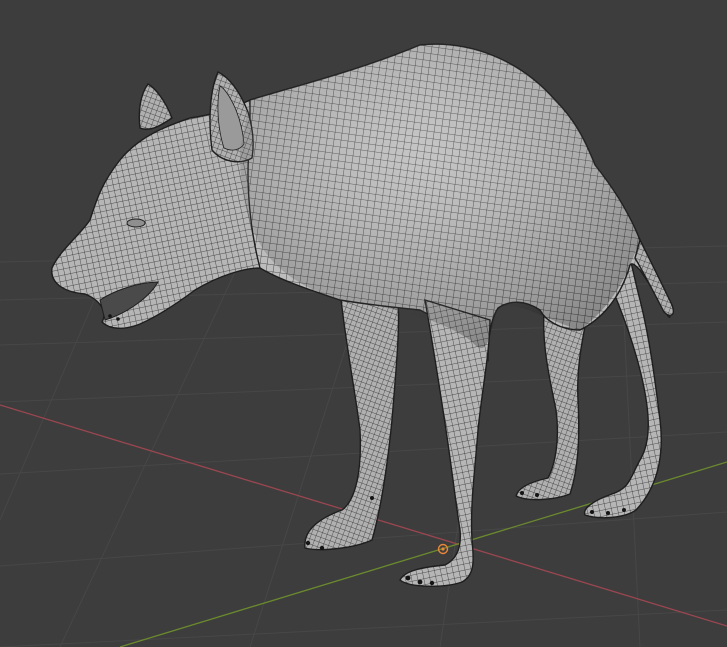 The height and width of the screenshot is (647, 727). Describe the element at coordinates (352, 420) in the screenshot. I see `front-leg-far` at that location.